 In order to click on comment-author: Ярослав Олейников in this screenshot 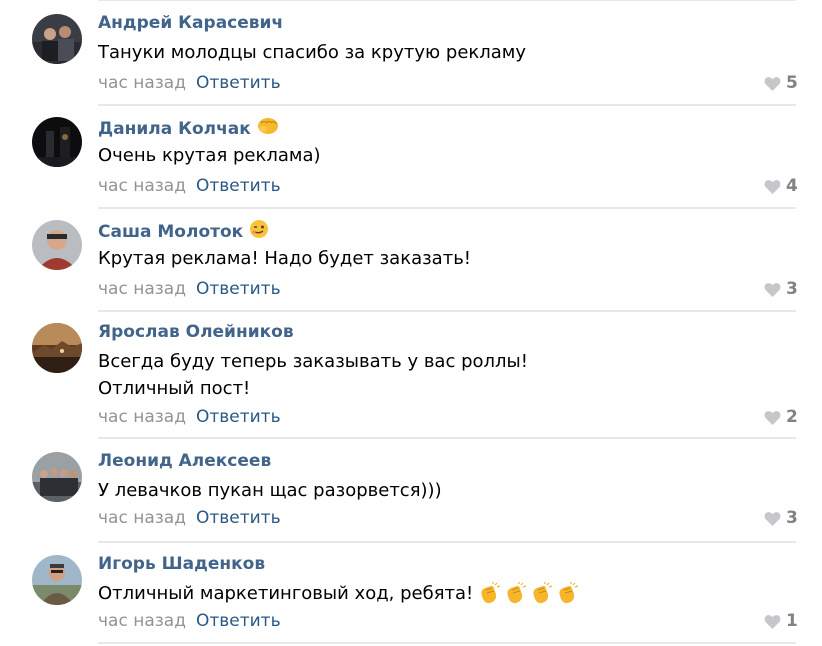, I will do `click(196, 332)`.